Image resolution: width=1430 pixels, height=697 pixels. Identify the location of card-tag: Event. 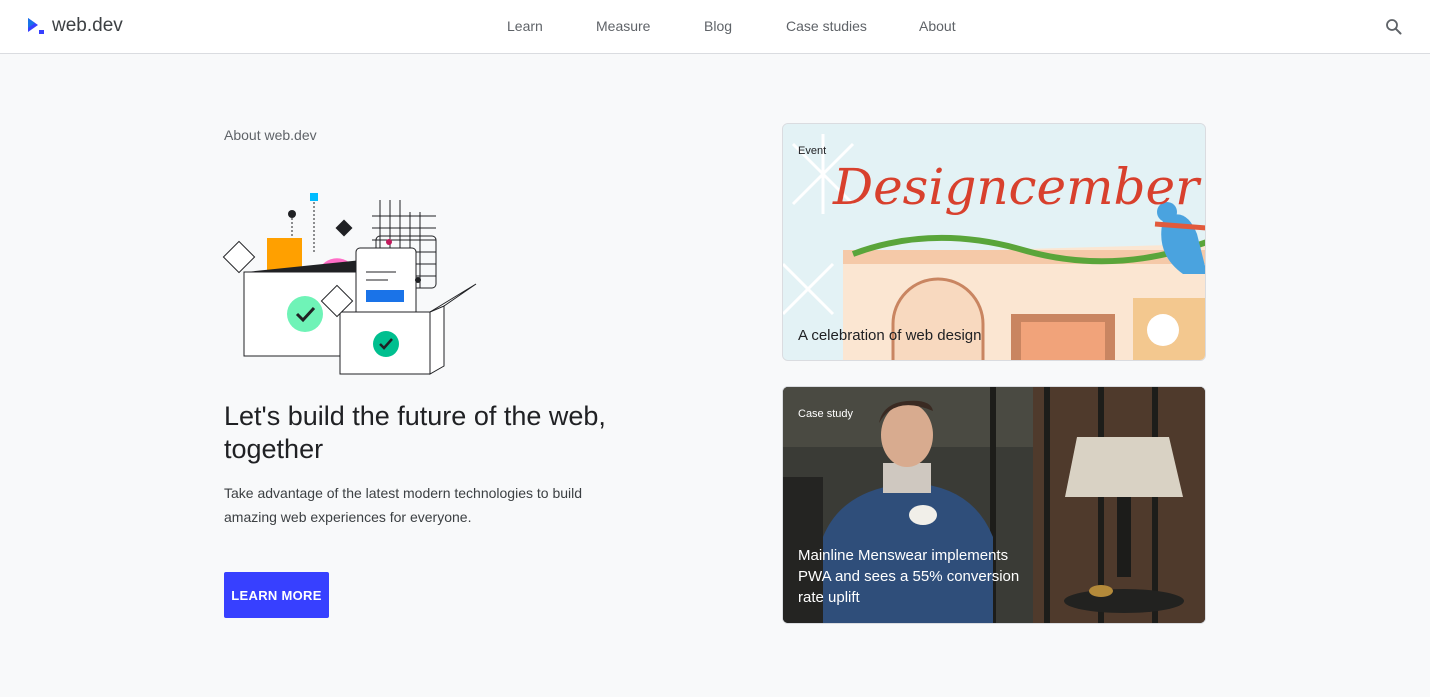
(812, 151).